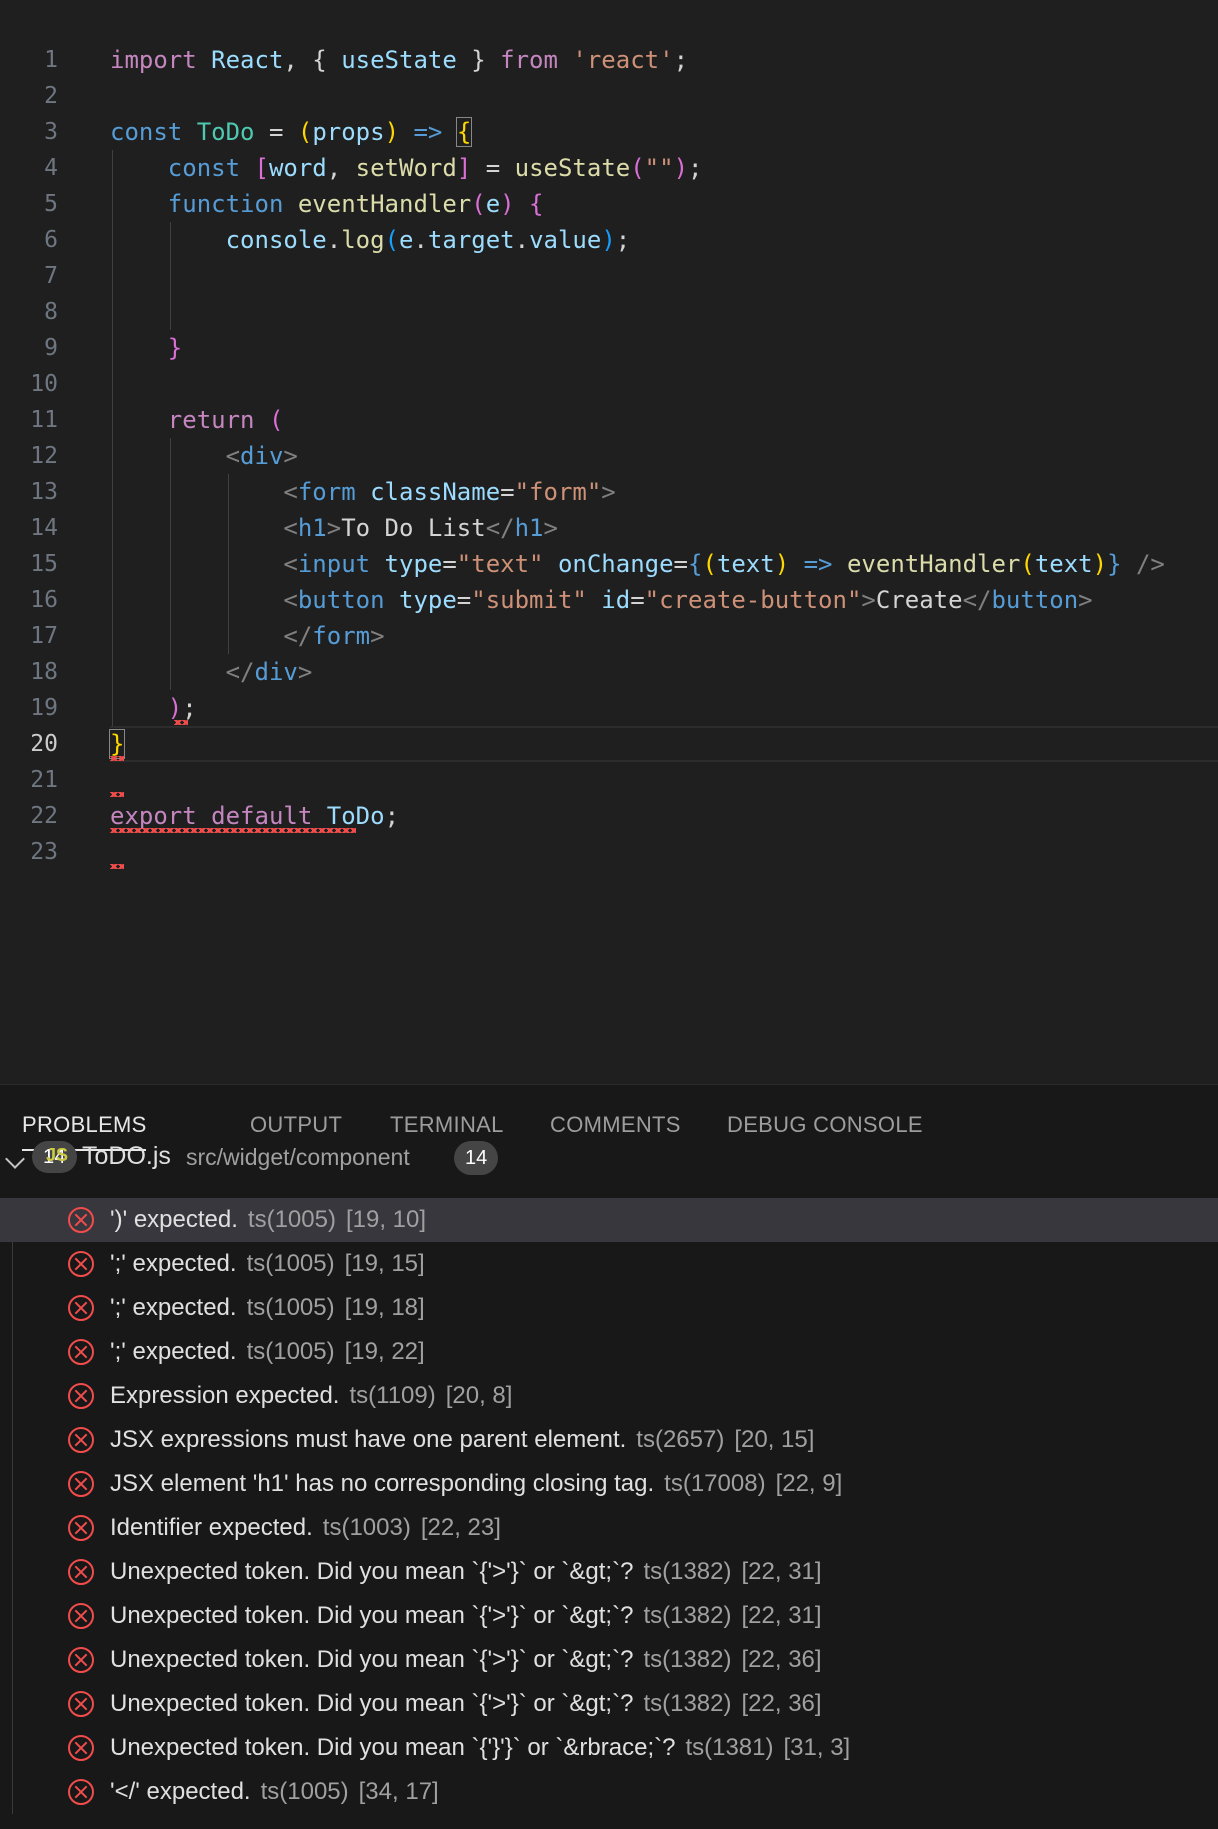 The image size is (1218, 1829). What do you see at coordinates (29, 132) in the screenshot?
I see `line-number: 3` at bounding box center [29, 132].